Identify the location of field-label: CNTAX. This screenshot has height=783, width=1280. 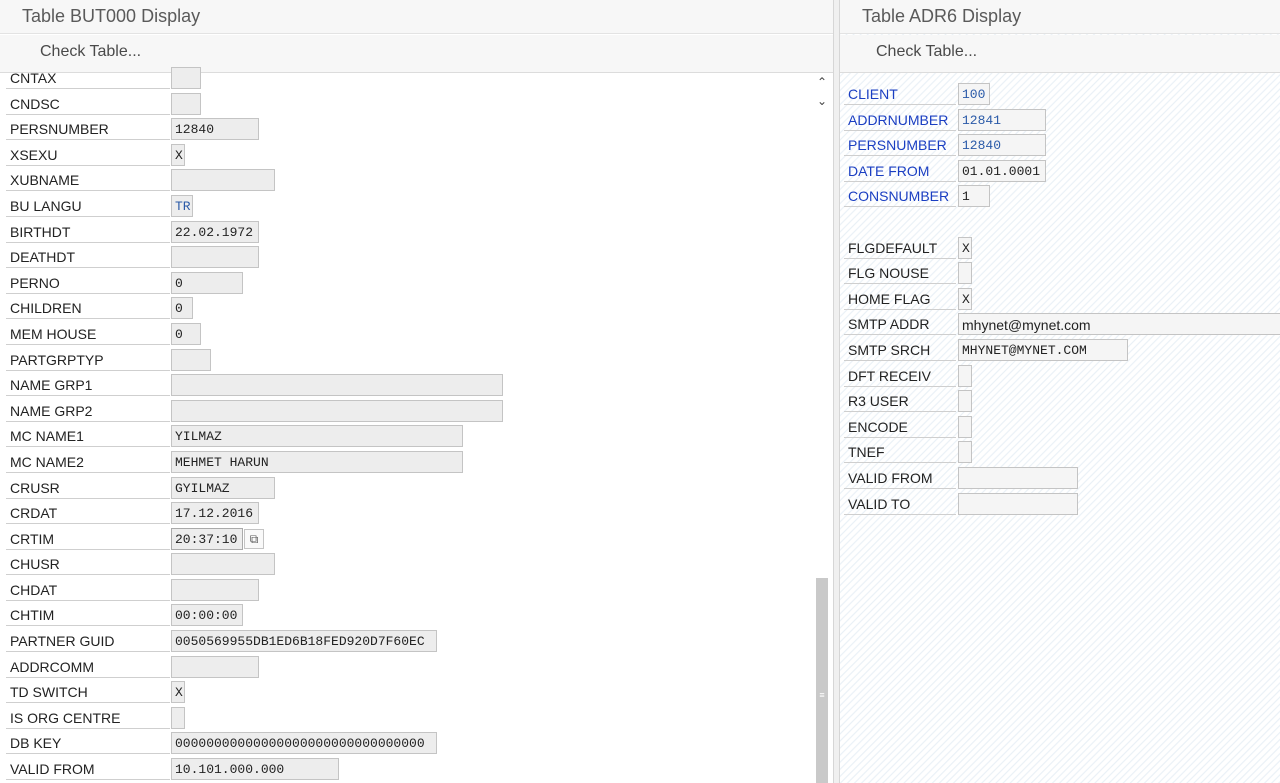
(88, 77).